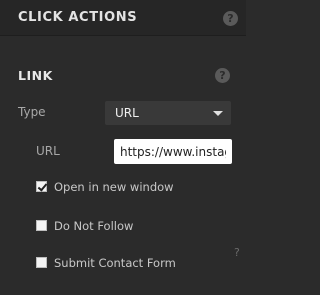 This screenshot has height=295, width=320. I want to click on link-type-value: URL, so click(127, 113).